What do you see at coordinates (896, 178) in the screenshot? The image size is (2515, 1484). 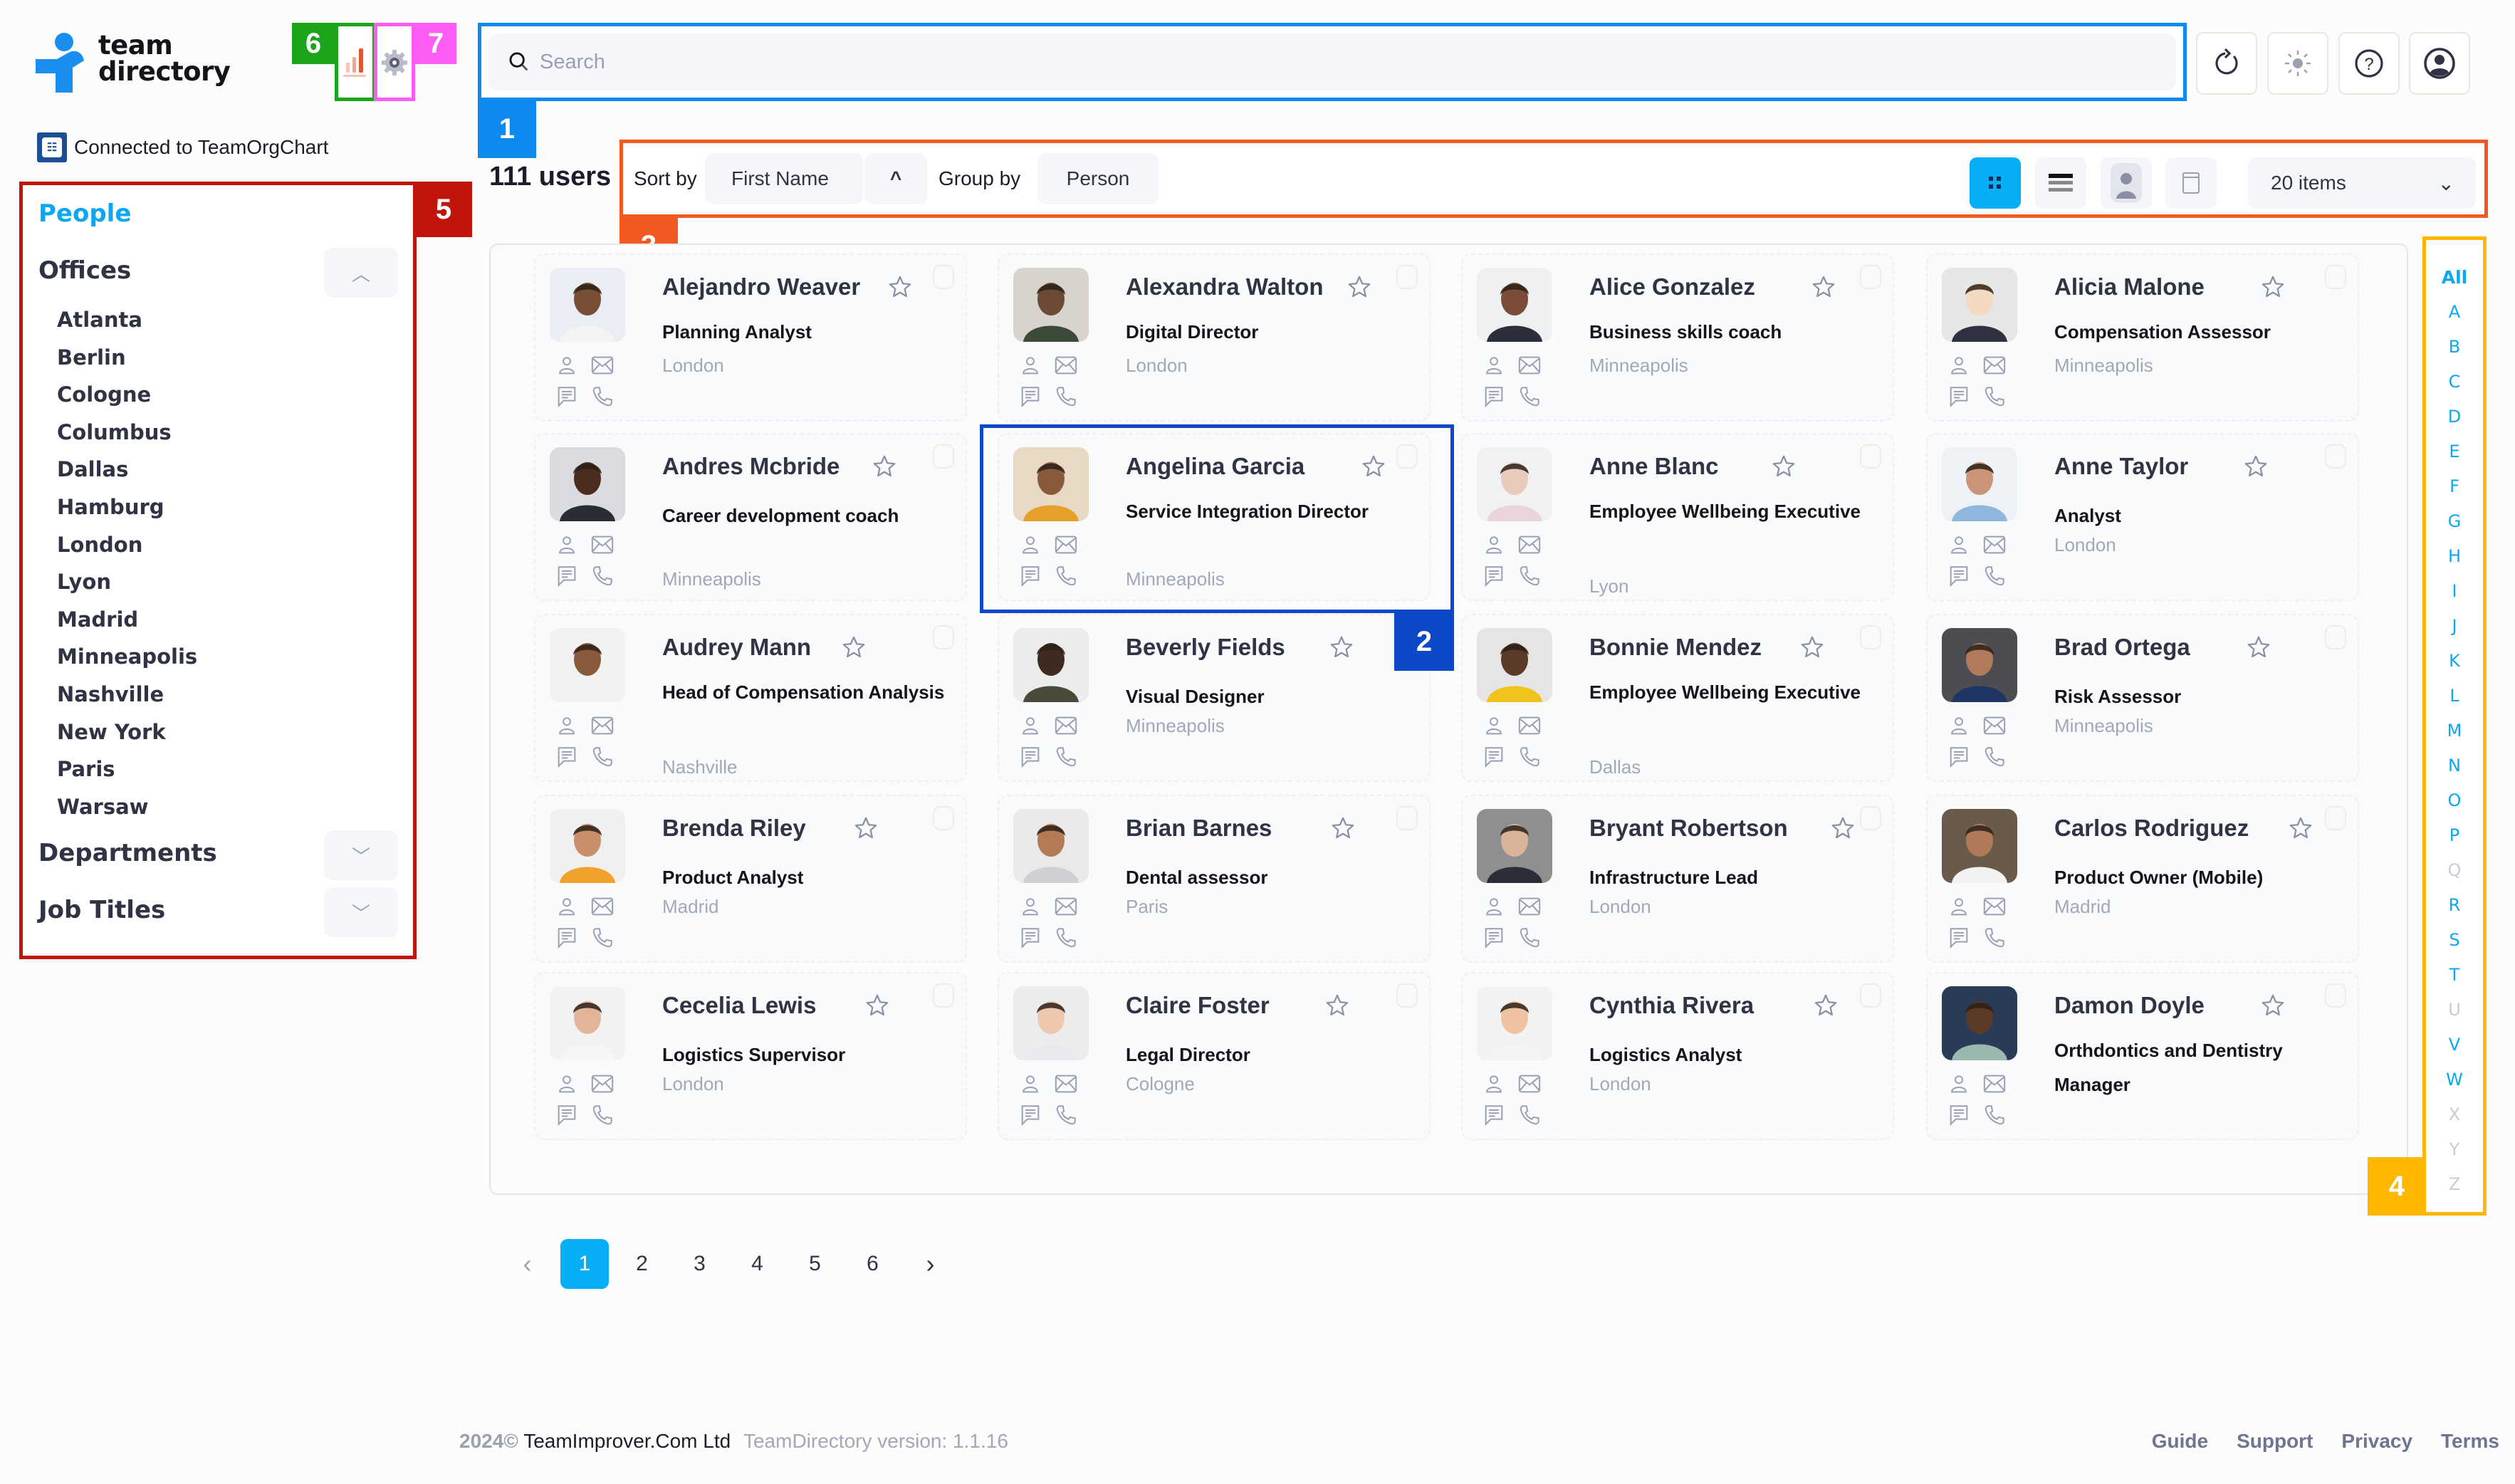 I see `sort-direction-toggle: ^` at bounding box center [896, 178].